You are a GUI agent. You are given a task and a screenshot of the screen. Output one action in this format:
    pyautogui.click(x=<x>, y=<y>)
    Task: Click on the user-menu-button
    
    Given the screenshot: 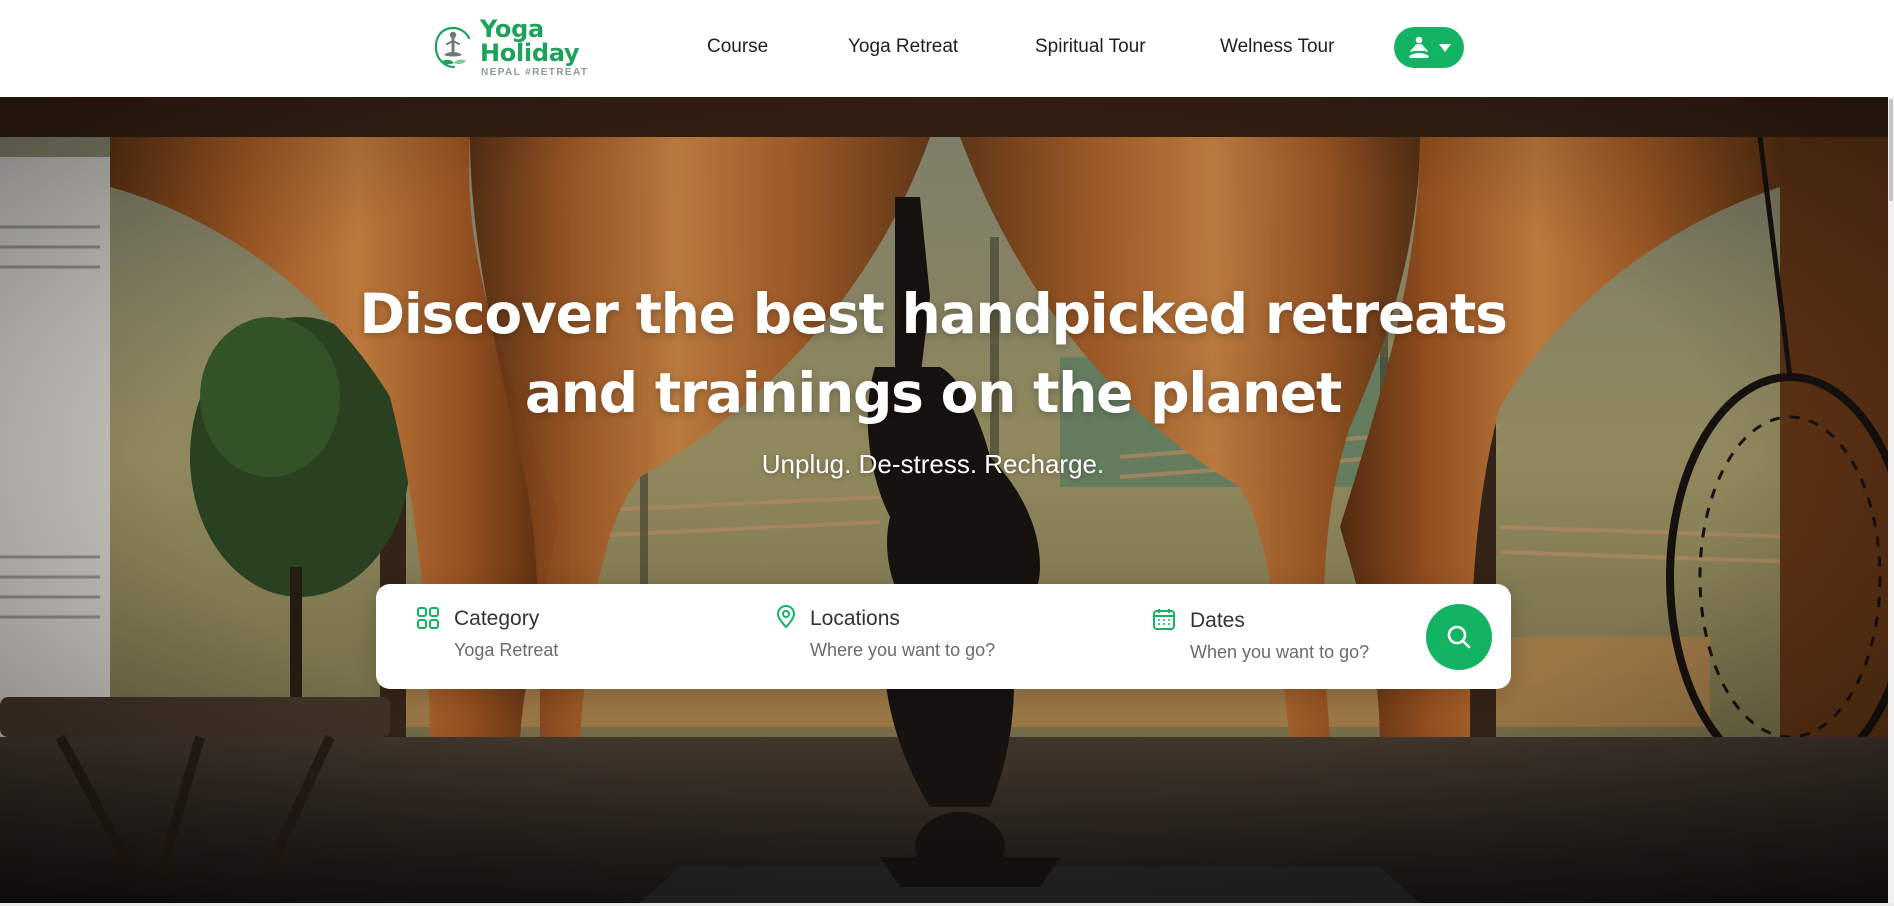 What is the action you would take?
    pyautogui.click(x=1429, y=47)
    